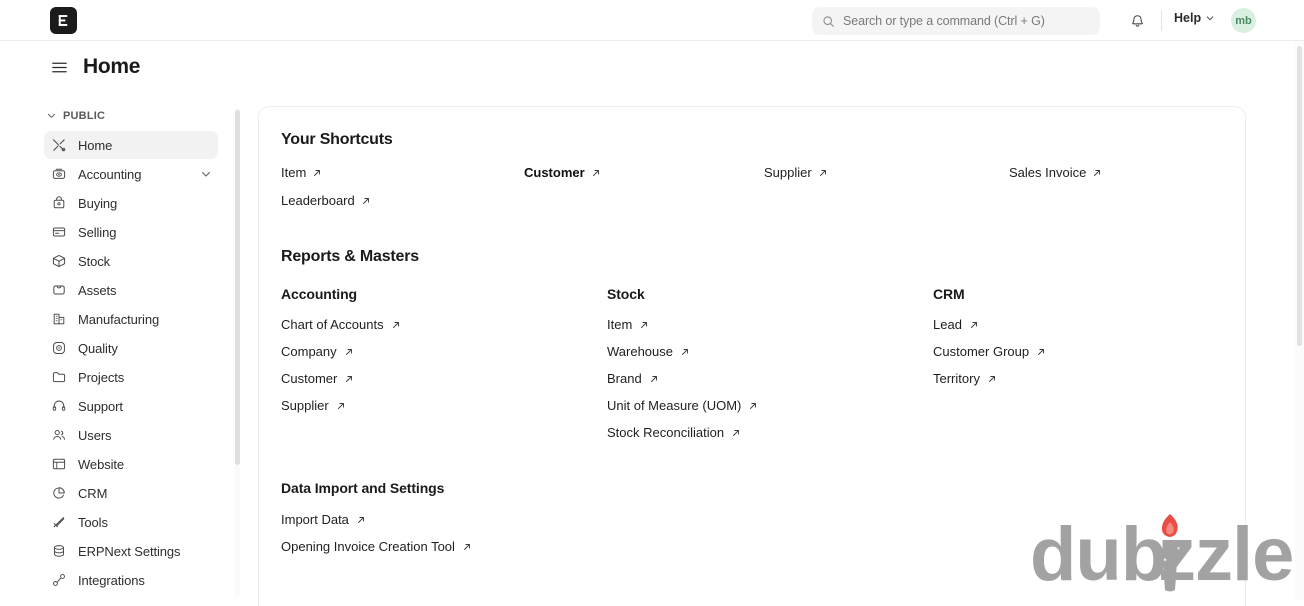  I want to click on sidebar-item-manufacturing: Manufacturing, so click(131, 319).